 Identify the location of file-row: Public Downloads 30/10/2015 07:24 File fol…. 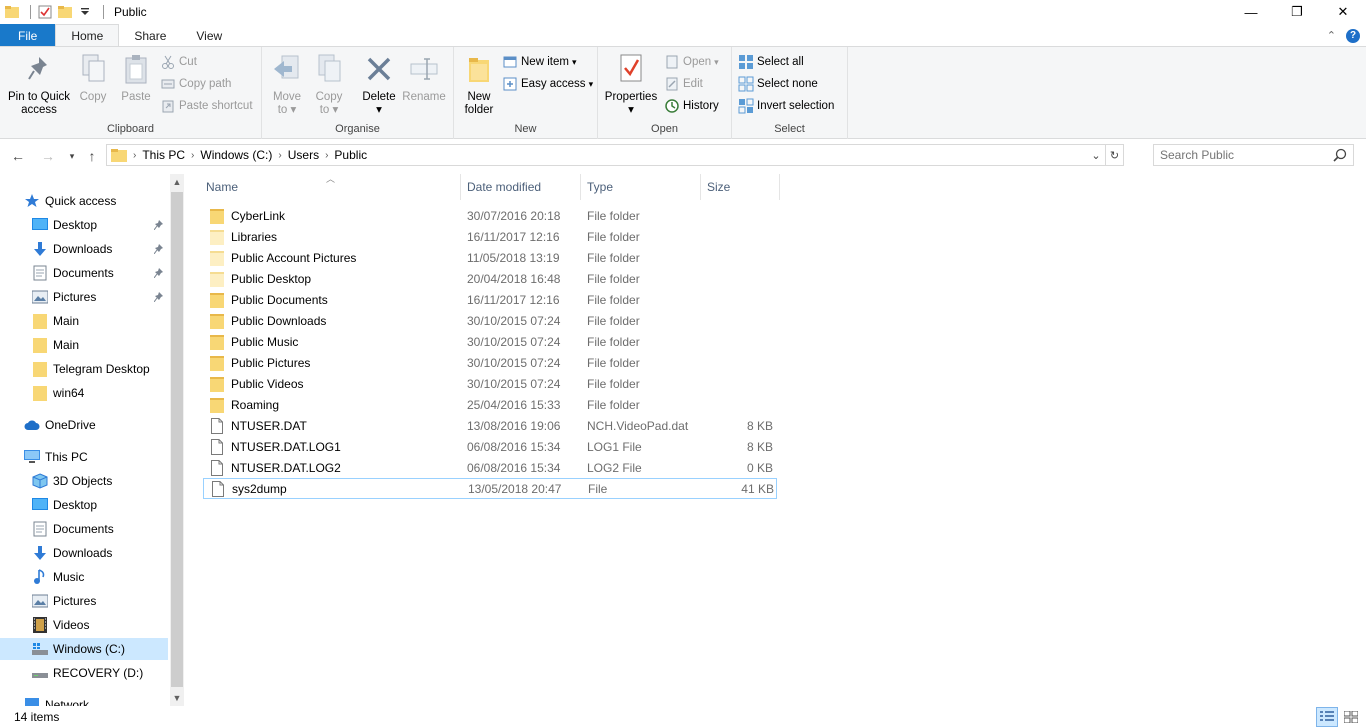
(490, 320).